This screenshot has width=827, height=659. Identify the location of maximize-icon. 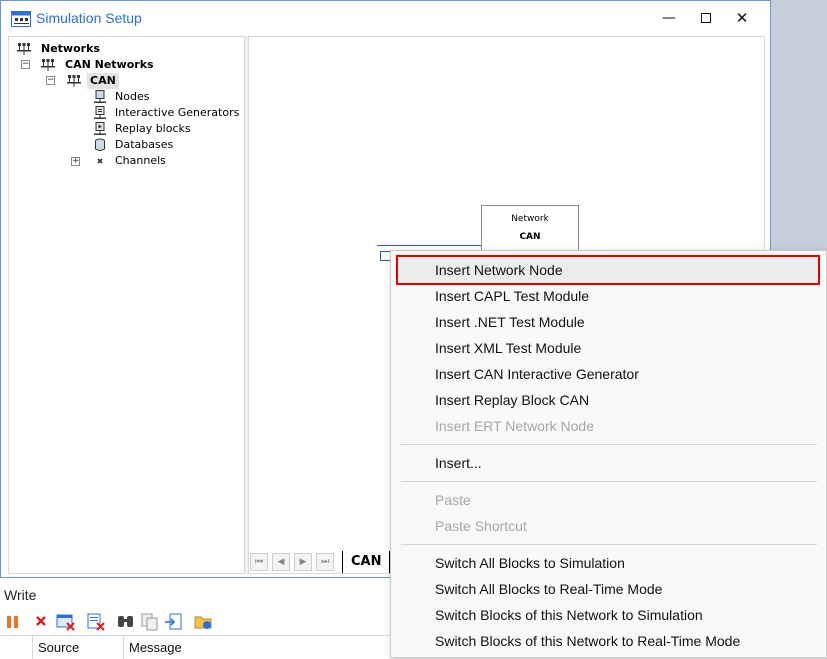
(706, 18).